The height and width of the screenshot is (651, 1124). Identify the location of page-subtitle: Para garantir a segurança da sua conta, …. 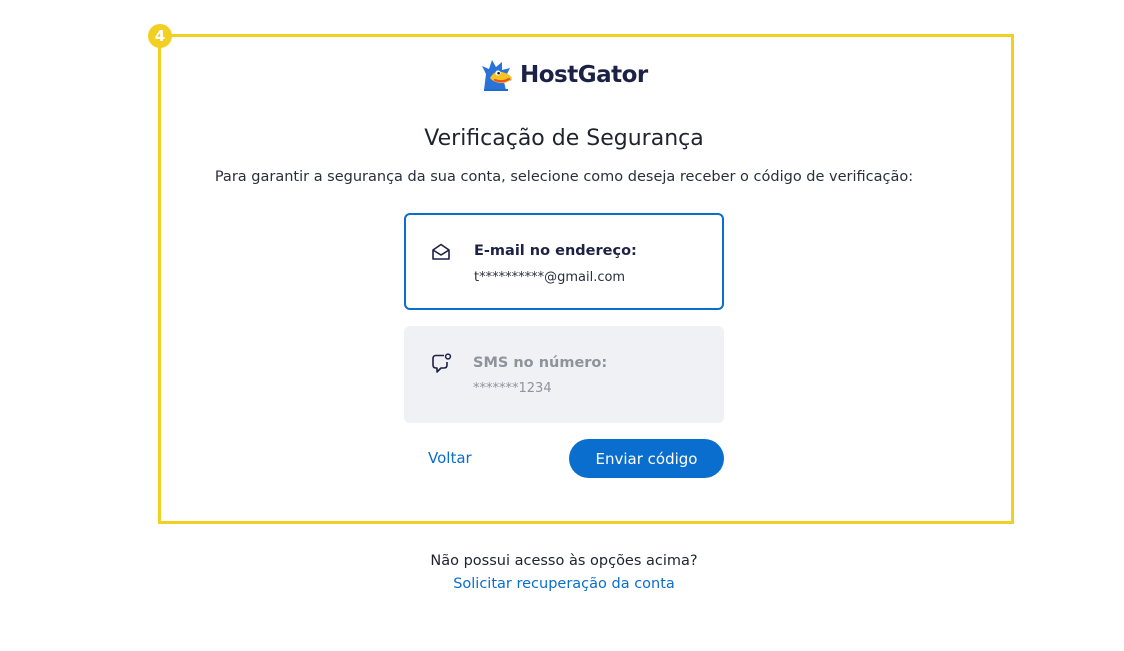
(564, 177).